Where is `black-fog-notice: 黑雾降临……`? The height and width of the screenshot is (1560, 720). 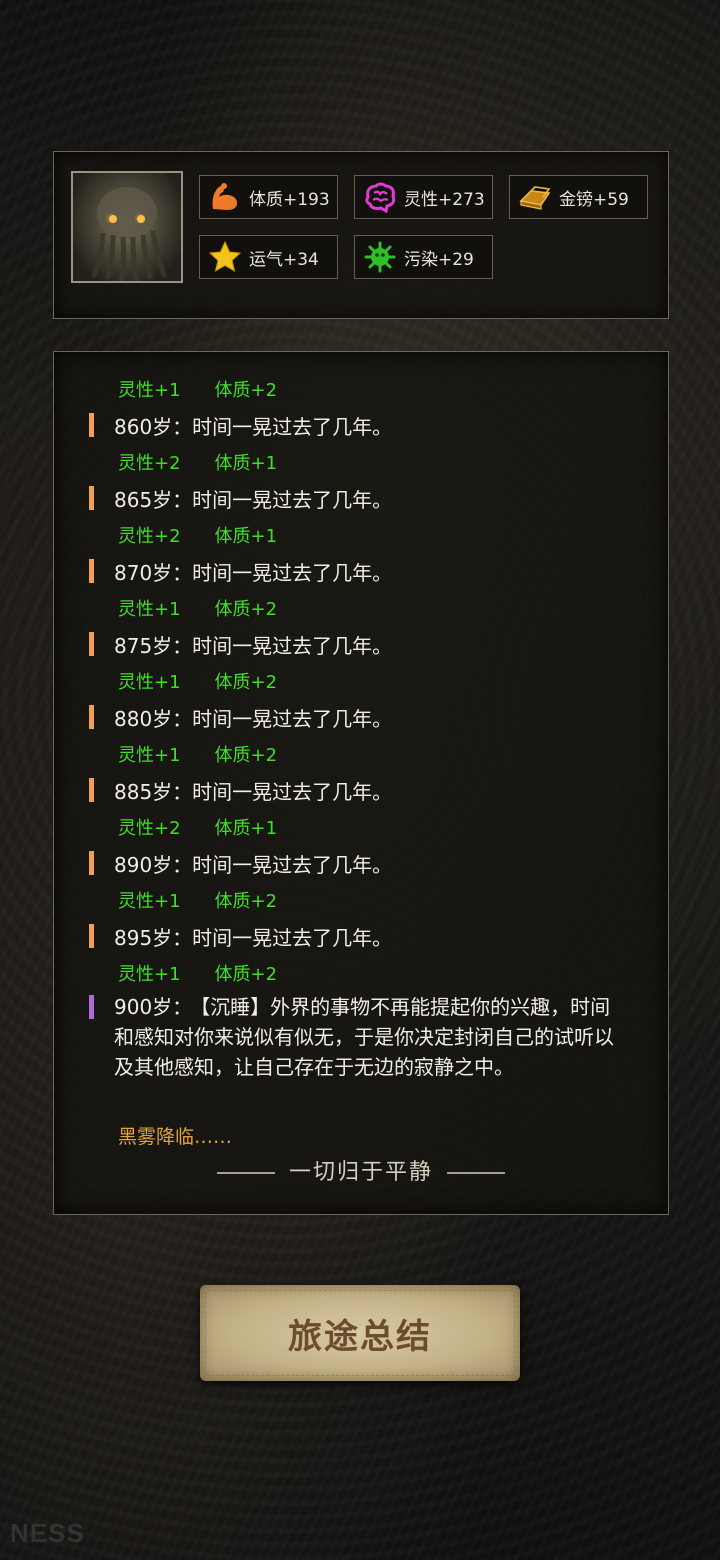 black-fog-notice: 黑雾降临…… is located at coordinates (175, 1137).